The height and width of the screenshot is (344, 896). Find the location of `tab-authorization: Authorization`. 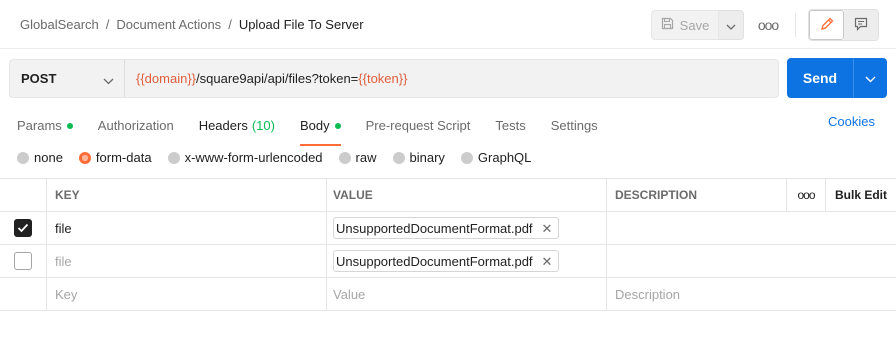

tab-authorization: Authorization is located at coordinates (136, 126).